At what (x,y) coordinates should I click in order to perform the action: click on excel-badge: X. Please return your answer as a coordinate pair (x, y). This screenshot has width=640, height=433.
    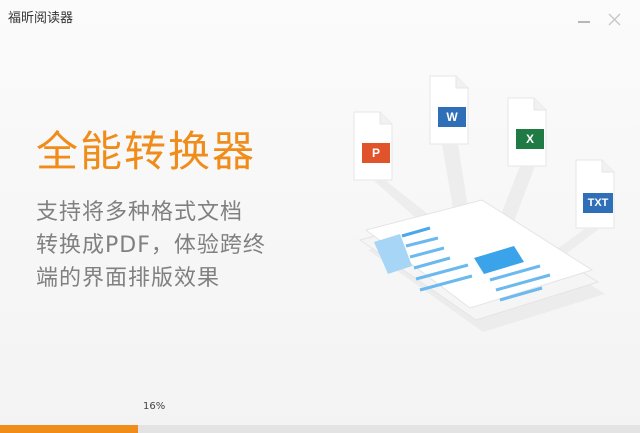
    Looking at the image, I should click on (530, 139).